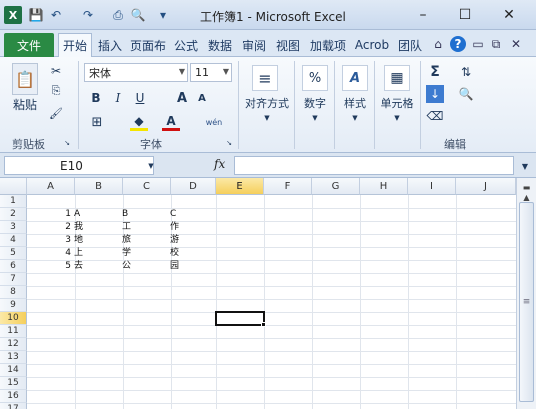 Image resolution: width=536 pixels, height=409 pixels. Describe the element at coordinates (56, 91) in the screenshot. I see `copy-icon: ⎘` at that location.